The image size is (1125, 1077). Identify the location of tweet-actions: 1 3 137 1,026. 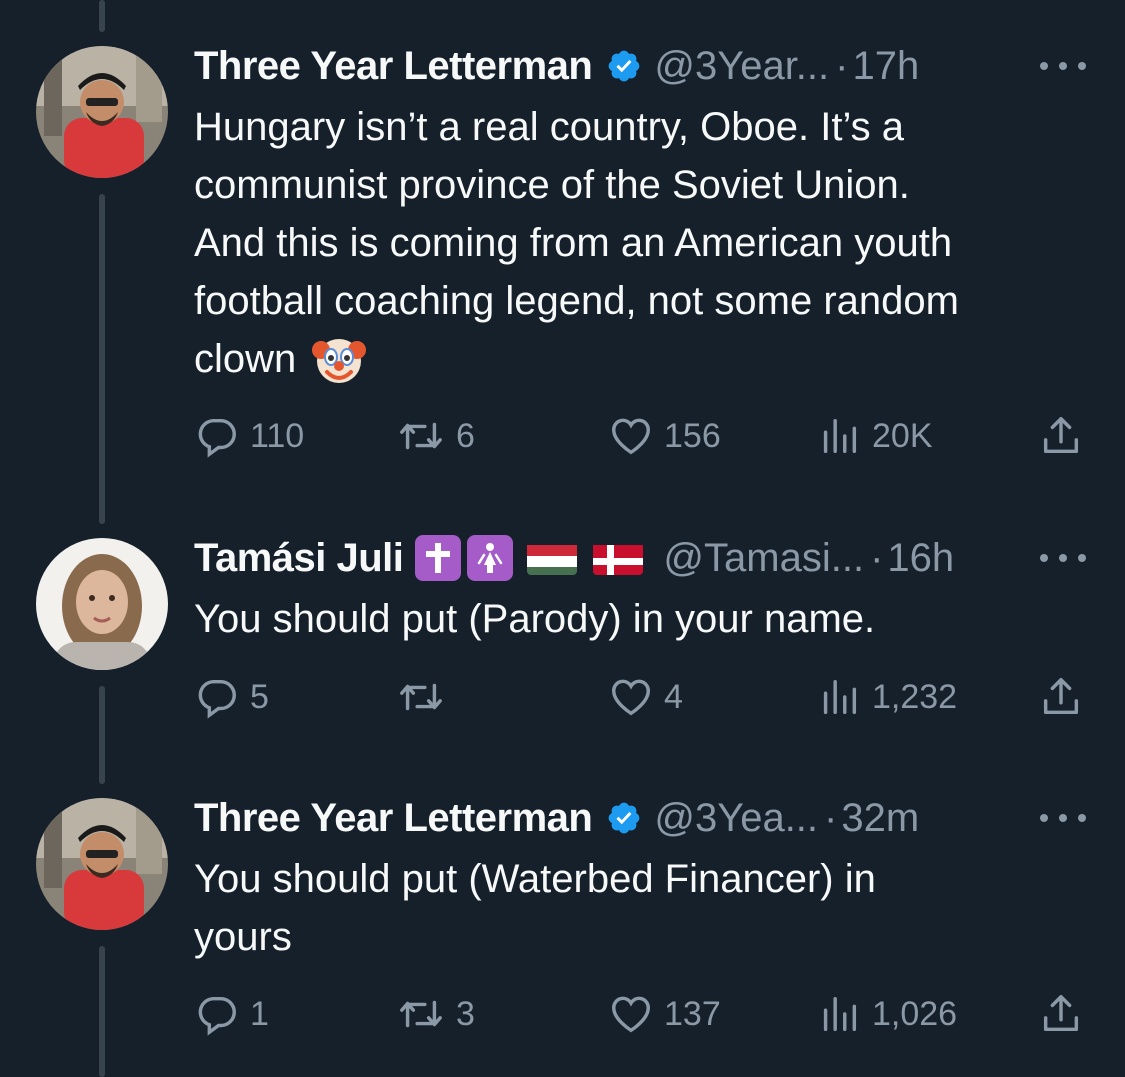
(644, 1014).